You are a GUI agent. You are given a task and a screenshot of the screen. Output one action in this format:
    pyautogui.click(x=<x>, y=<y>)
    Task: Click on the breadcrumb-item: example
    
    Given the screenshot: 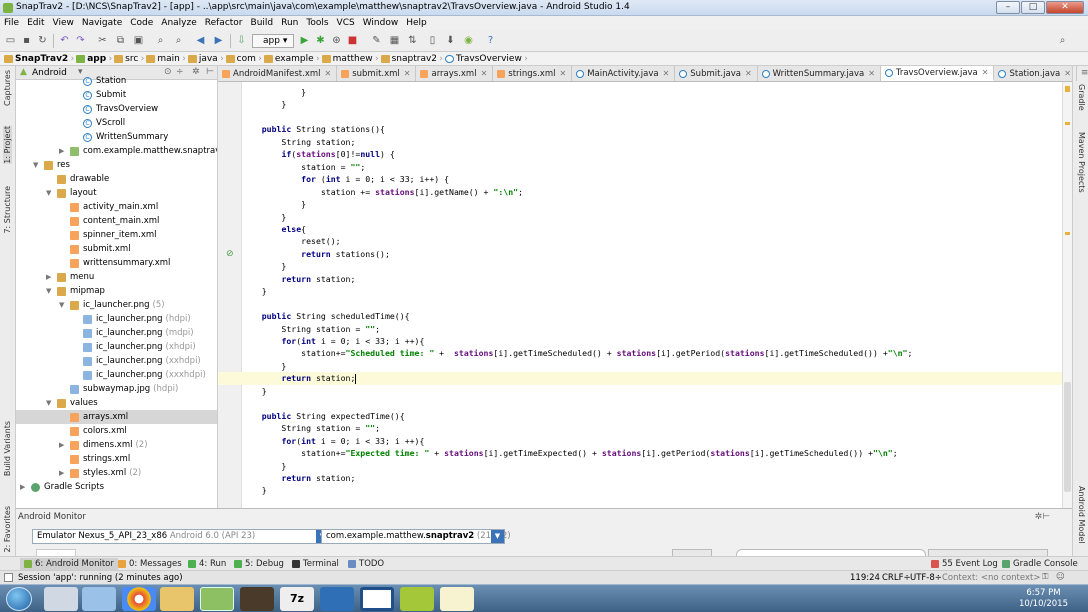 What is the action you would take?
    pyautogui.click(x=291, y=59)
    